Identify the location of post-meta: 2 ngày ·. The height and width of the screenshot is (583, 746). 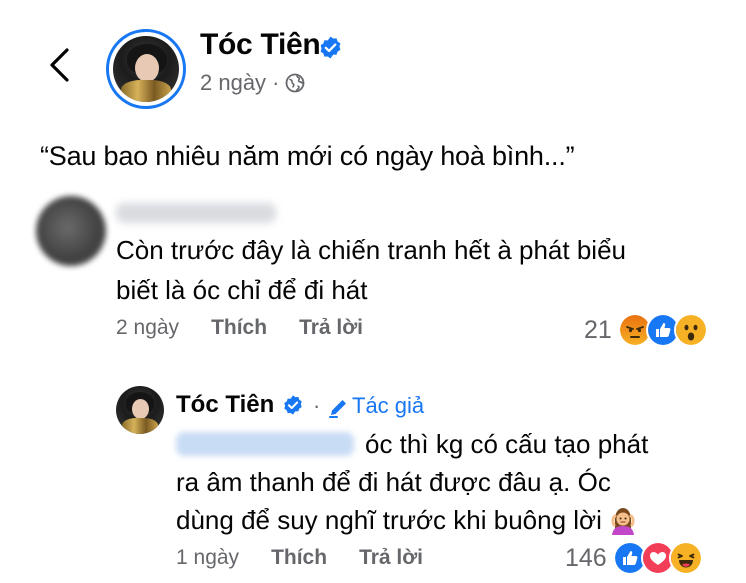
(252, 83).